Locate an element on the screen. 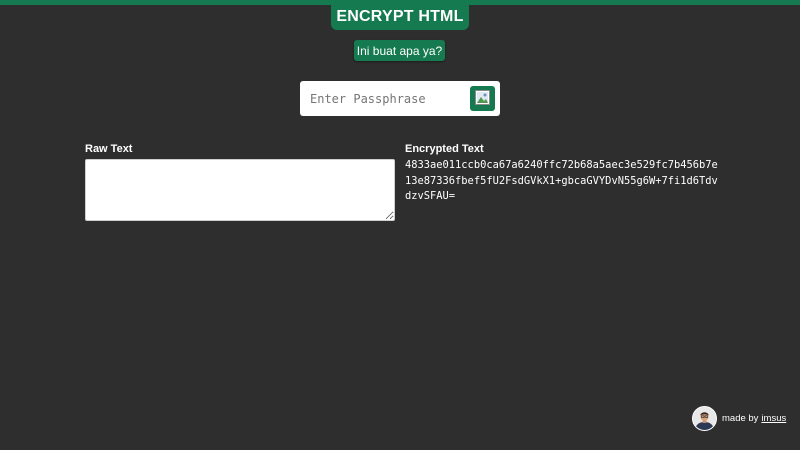  passphrase-submit-button is located at coordinates (482, 98).